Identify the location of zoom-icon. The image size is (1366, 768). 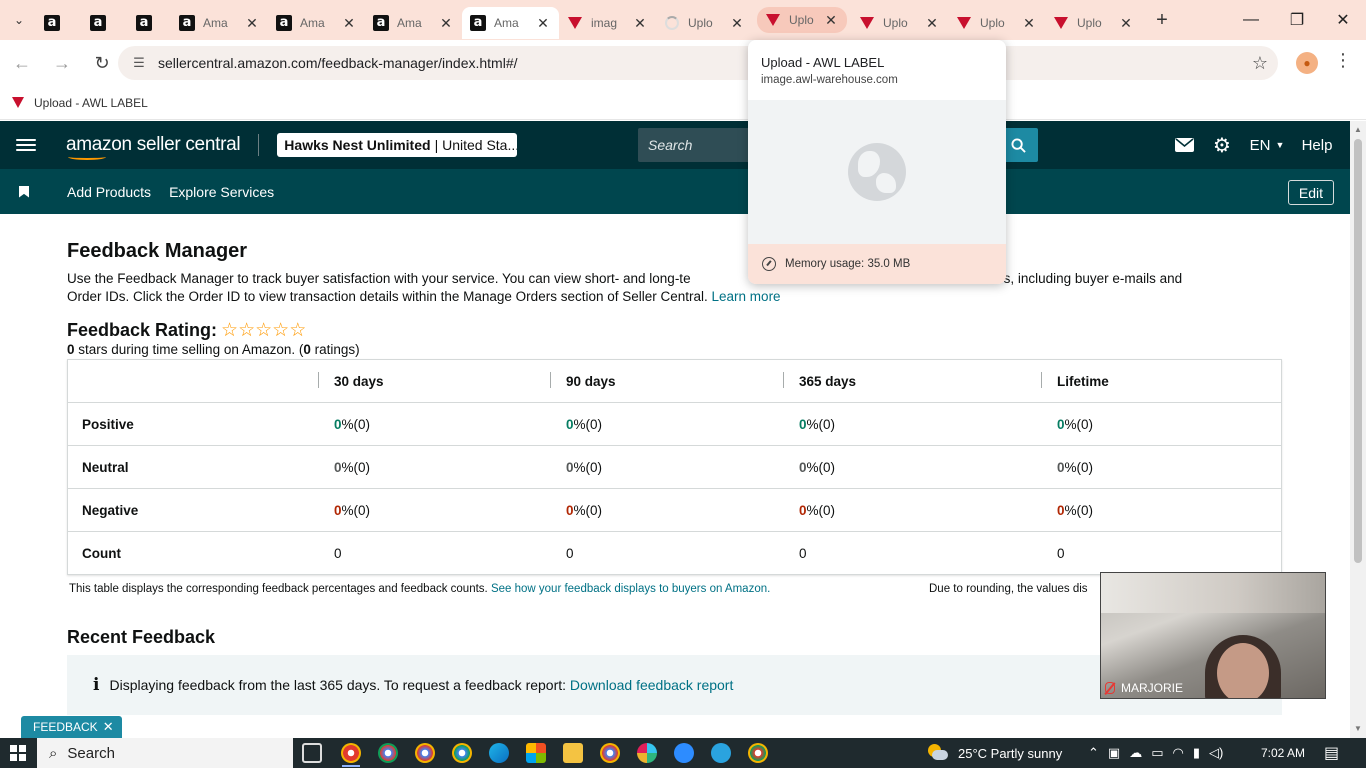
(684, 753).